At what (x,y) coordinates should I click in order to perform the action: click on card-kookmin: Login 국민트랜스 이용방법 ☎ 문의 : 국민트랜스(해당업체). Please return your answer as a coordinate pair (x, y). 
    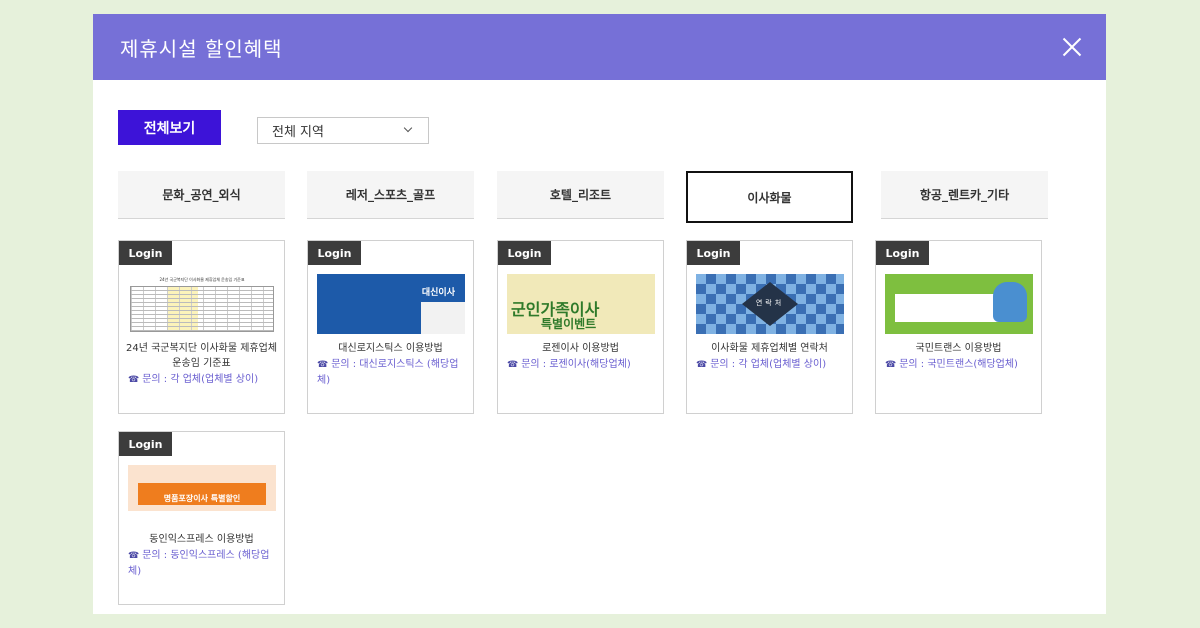
    Looking at the image, I should click on (958, 327).